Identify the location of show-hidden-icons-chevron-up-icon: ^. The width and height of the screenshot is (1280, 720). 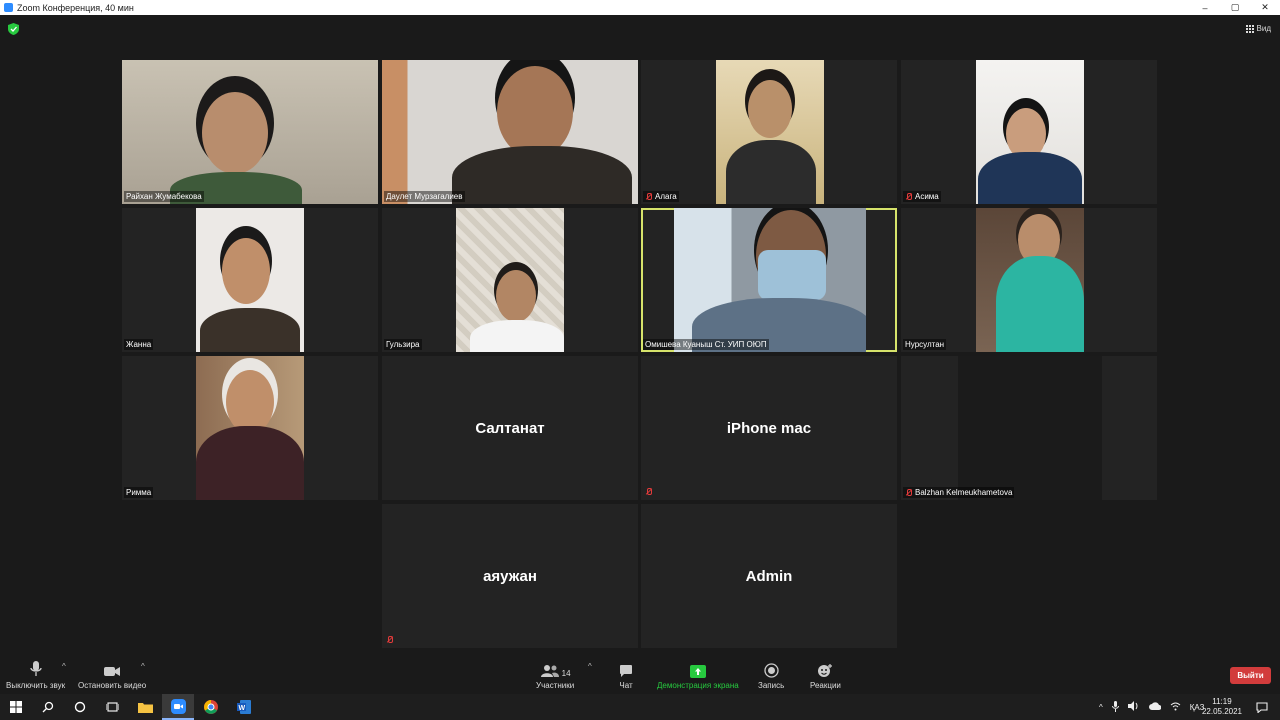
(1101, 707).